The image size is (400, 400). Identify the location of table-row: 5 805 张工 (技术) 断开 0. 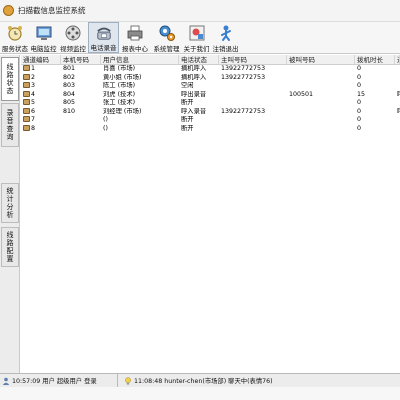
(210, 103).